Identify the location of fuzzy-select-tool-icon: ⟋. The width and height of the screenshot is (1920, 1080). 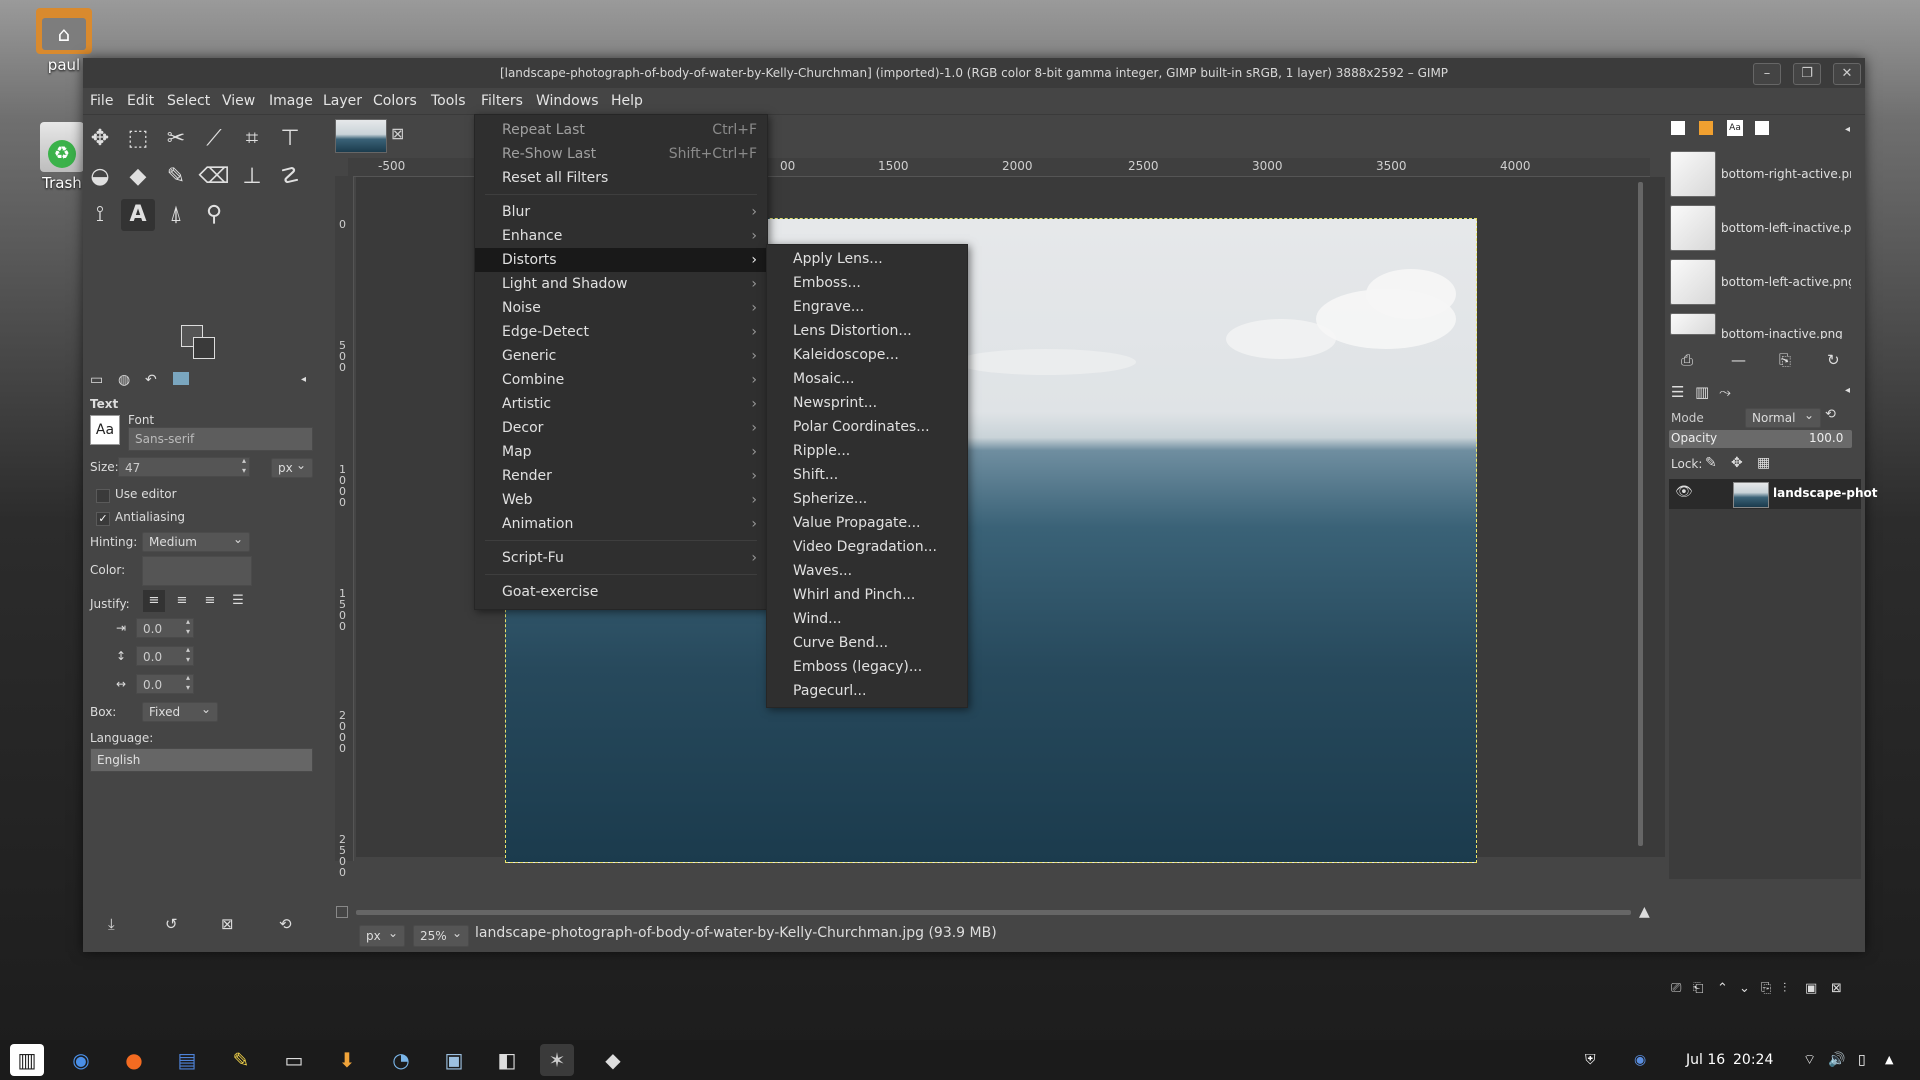
(214, 139).